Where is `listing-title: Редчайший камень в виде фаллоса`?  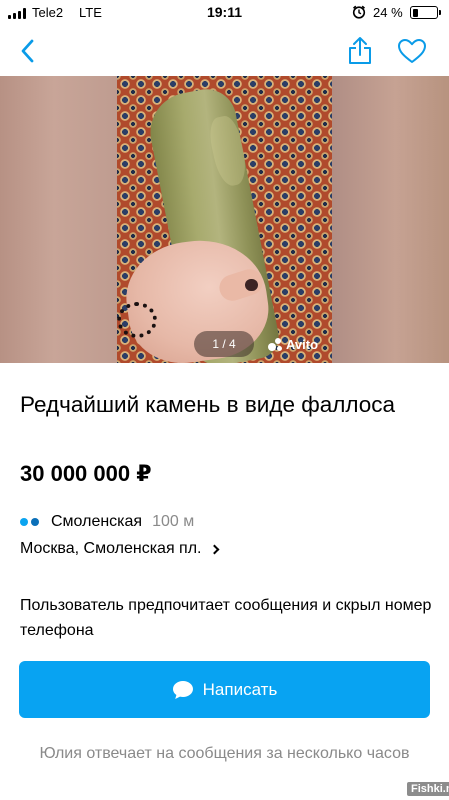
listing-title: Редчайший камень в виде фаллоса is located at coordinates (208, 404).